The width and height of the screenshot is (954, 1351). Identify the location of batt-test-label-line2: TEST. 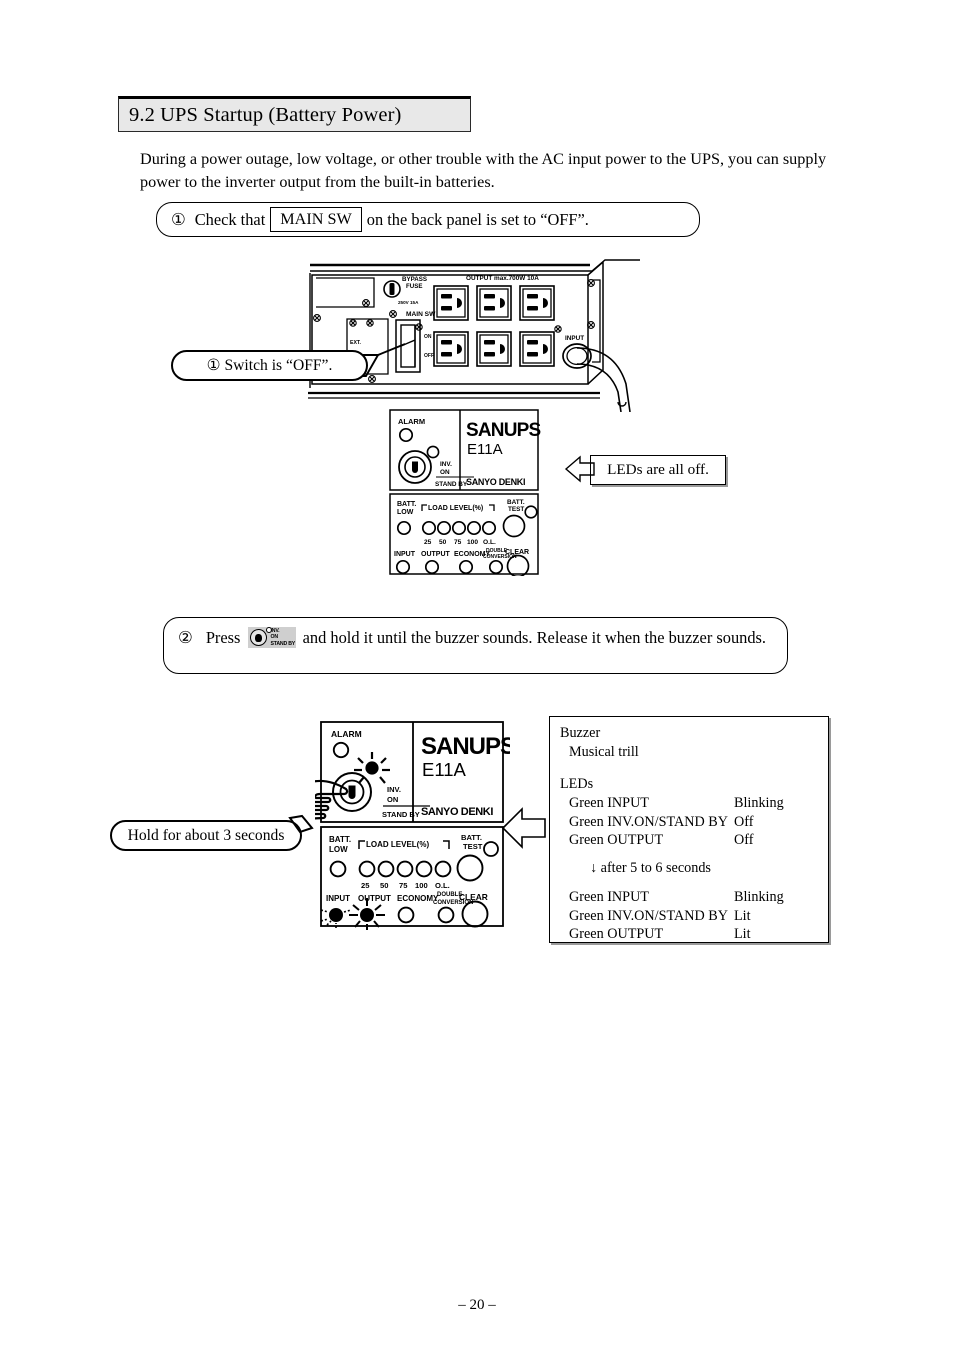
(516, 509).